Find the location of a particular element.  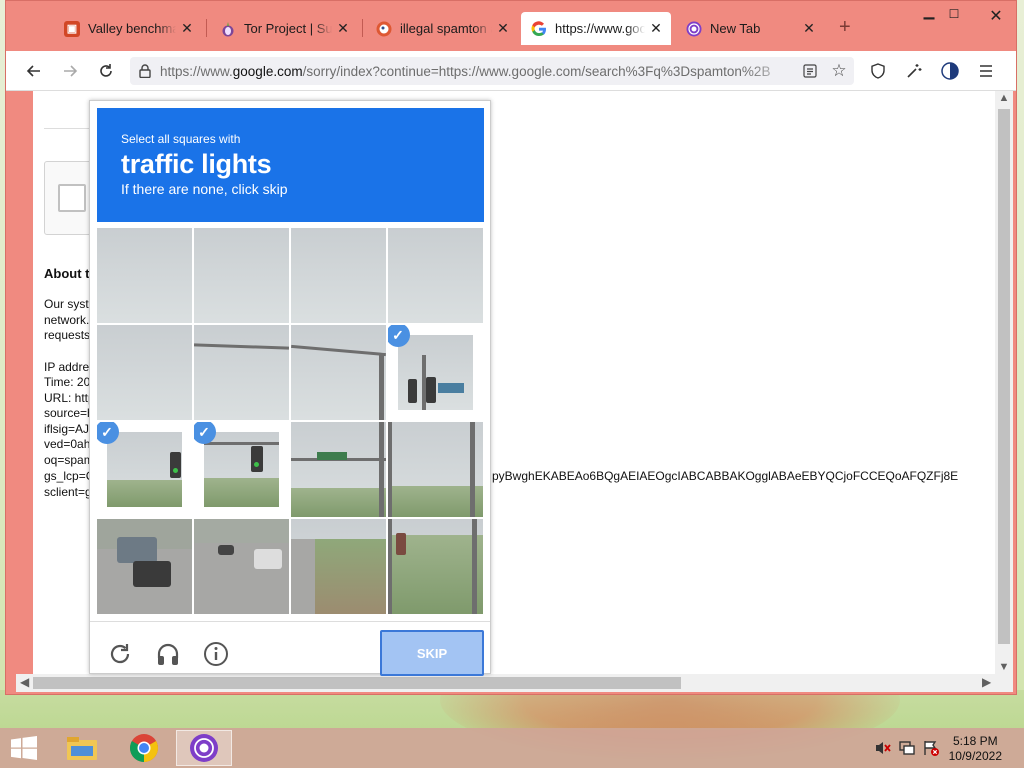

scroll-left-icon: ◀ is located at coordinates (24, 682).